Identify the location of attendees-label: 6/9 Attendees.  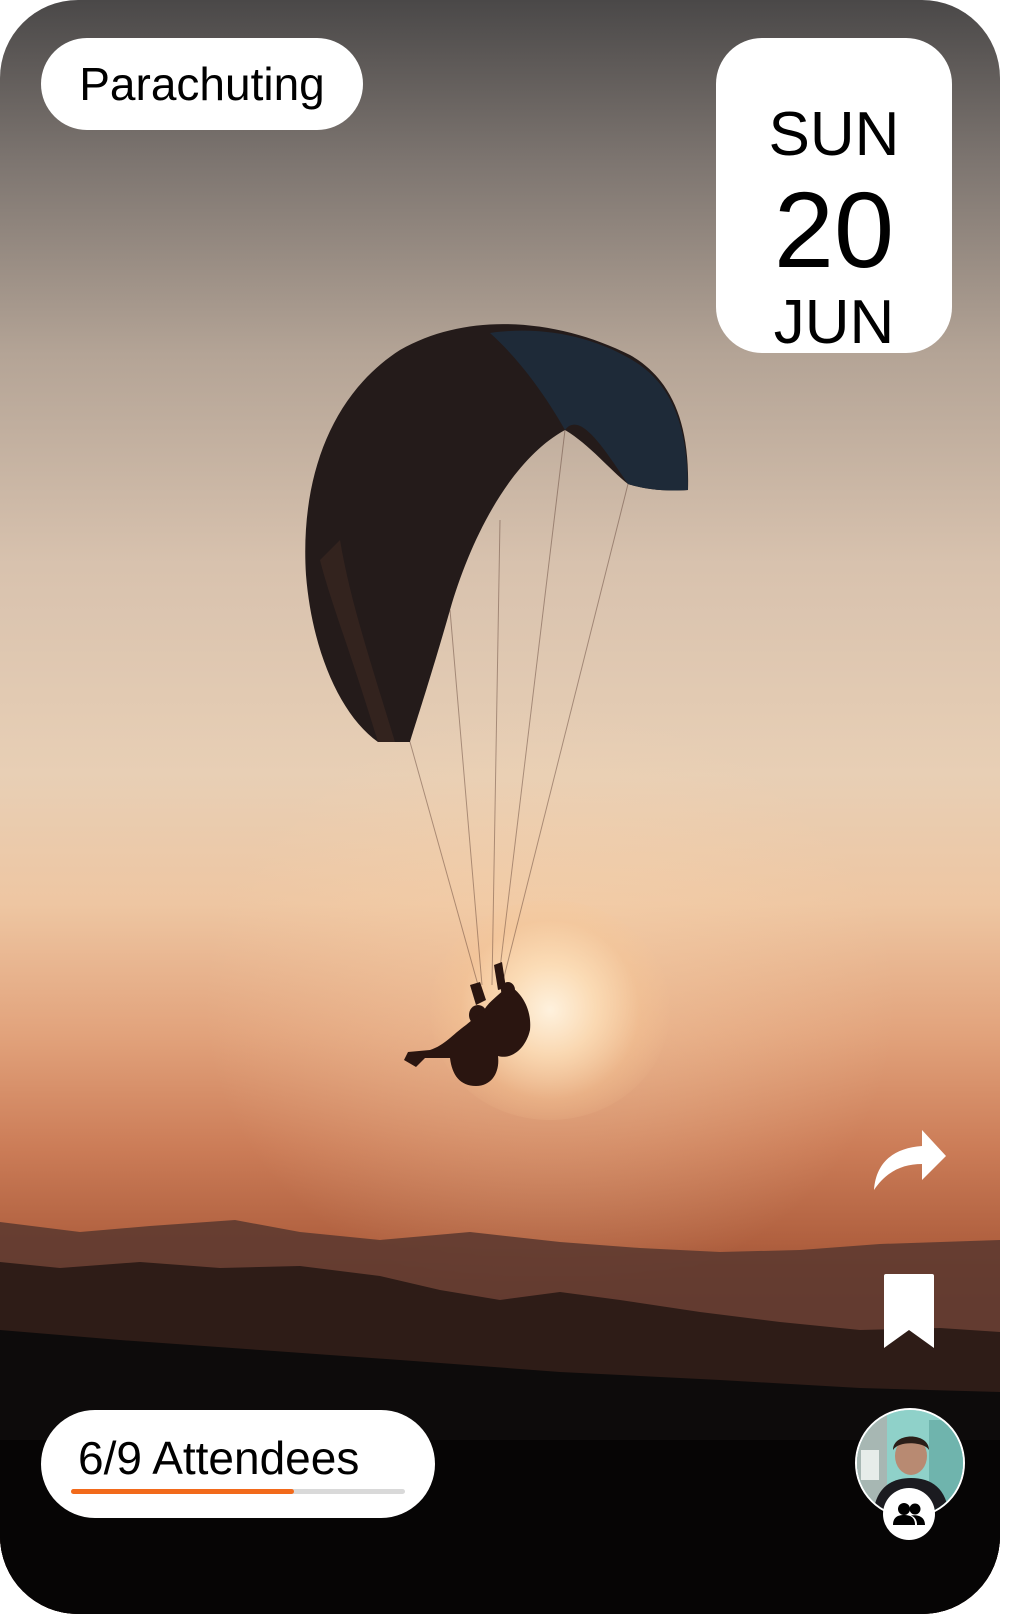
(219, 1458).